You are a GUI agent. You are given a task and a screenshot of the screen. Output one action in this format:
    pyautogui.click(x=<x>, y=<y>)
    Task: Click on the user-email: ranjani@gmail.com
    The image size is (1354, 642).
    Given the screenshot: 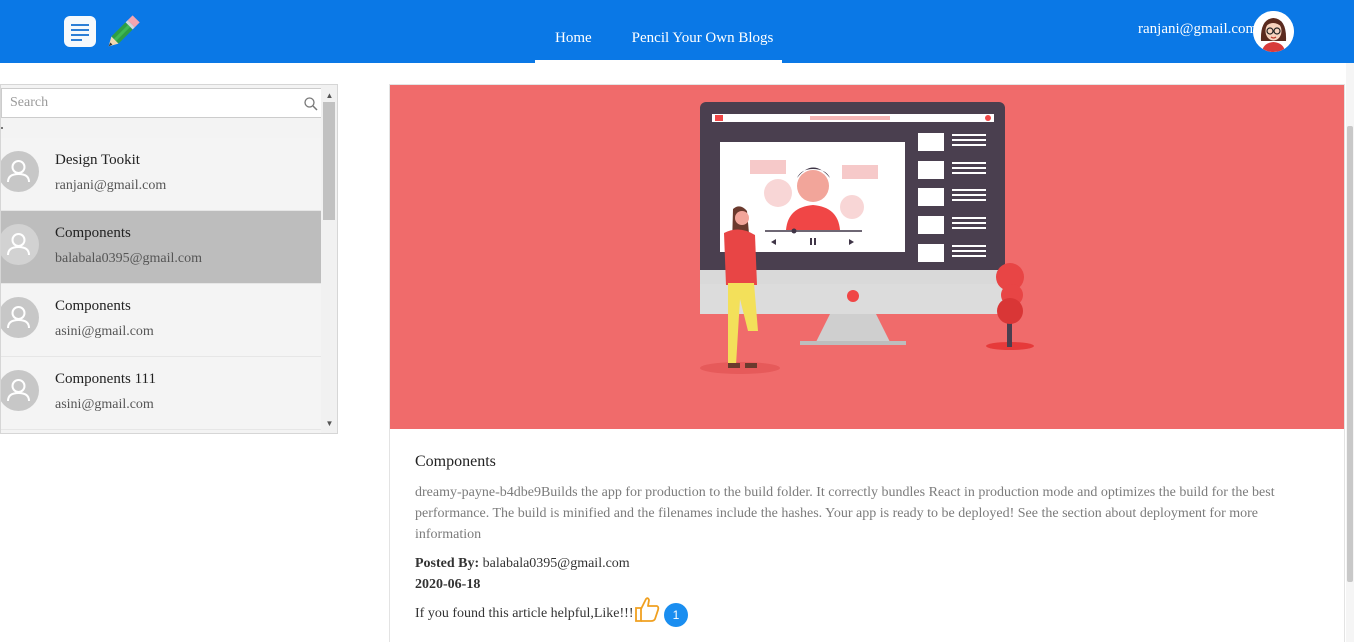 What is the action you would take?
    pyautogui.click(x=1197, y=29)
    